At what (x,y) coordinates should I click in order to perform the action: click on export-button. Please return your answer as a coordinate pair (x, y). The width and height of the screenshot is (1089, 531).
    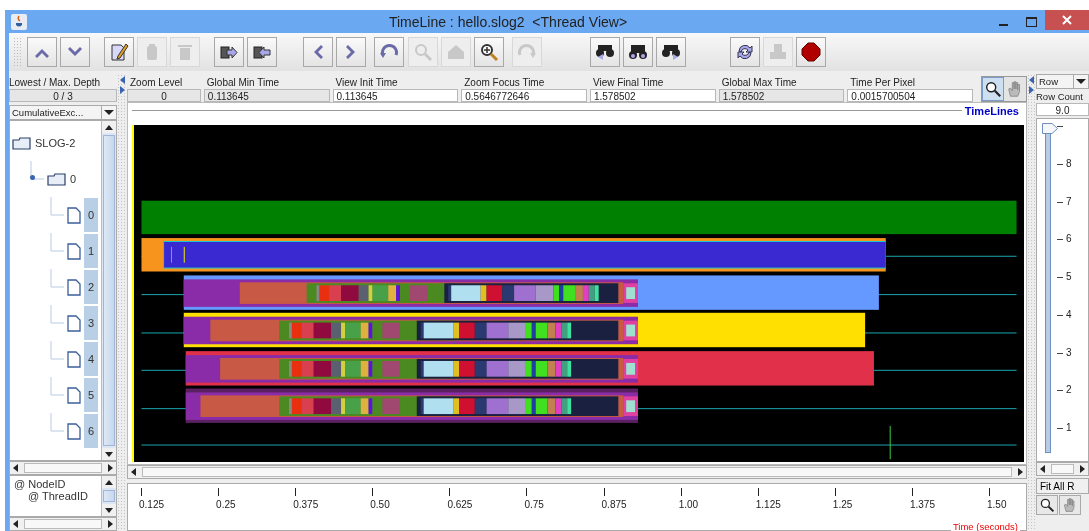
    Looking at the image, I should click on (229, 52).